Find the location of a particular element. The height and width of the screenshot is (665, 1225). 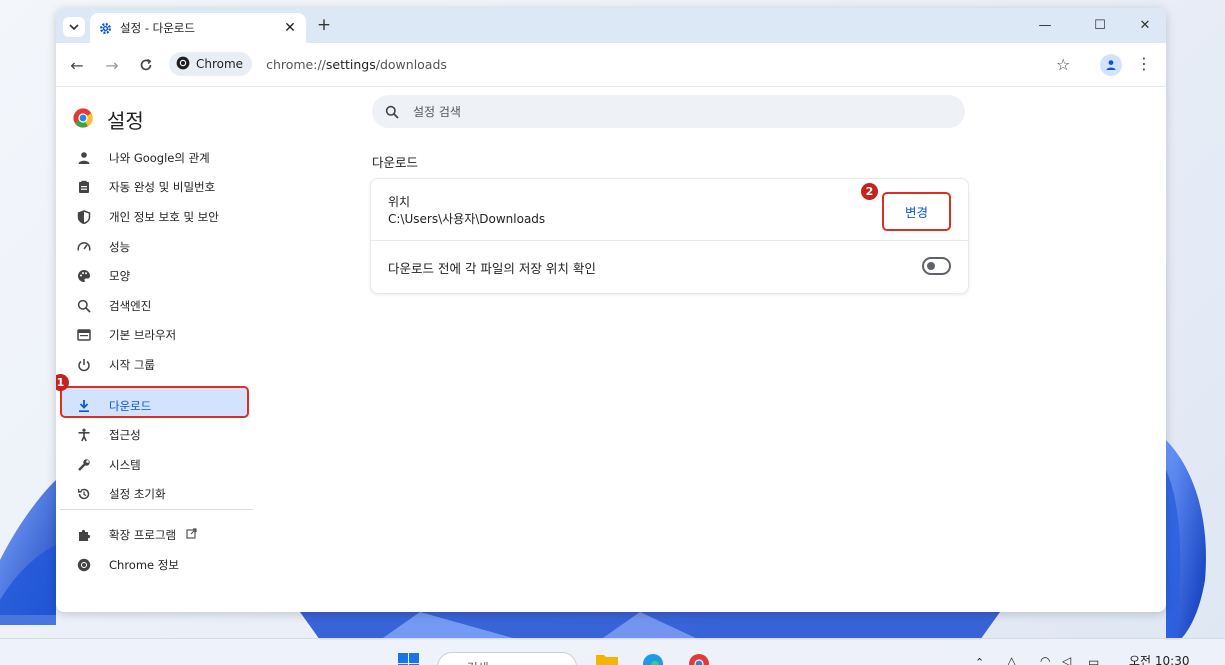

open-in-new-icon is located at coordinates (191, 535).